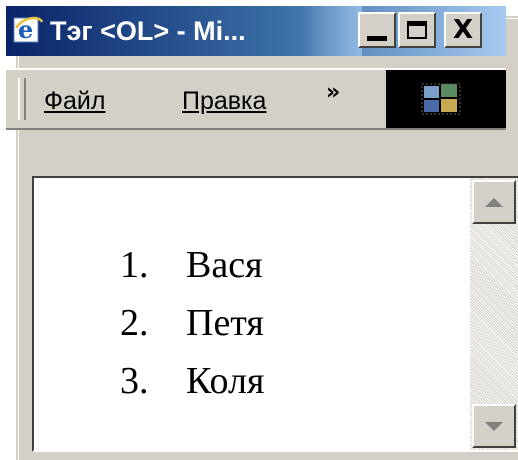 The height and width of the screenshot is (460, 518). I want to click on throbber, so click(446, 99).